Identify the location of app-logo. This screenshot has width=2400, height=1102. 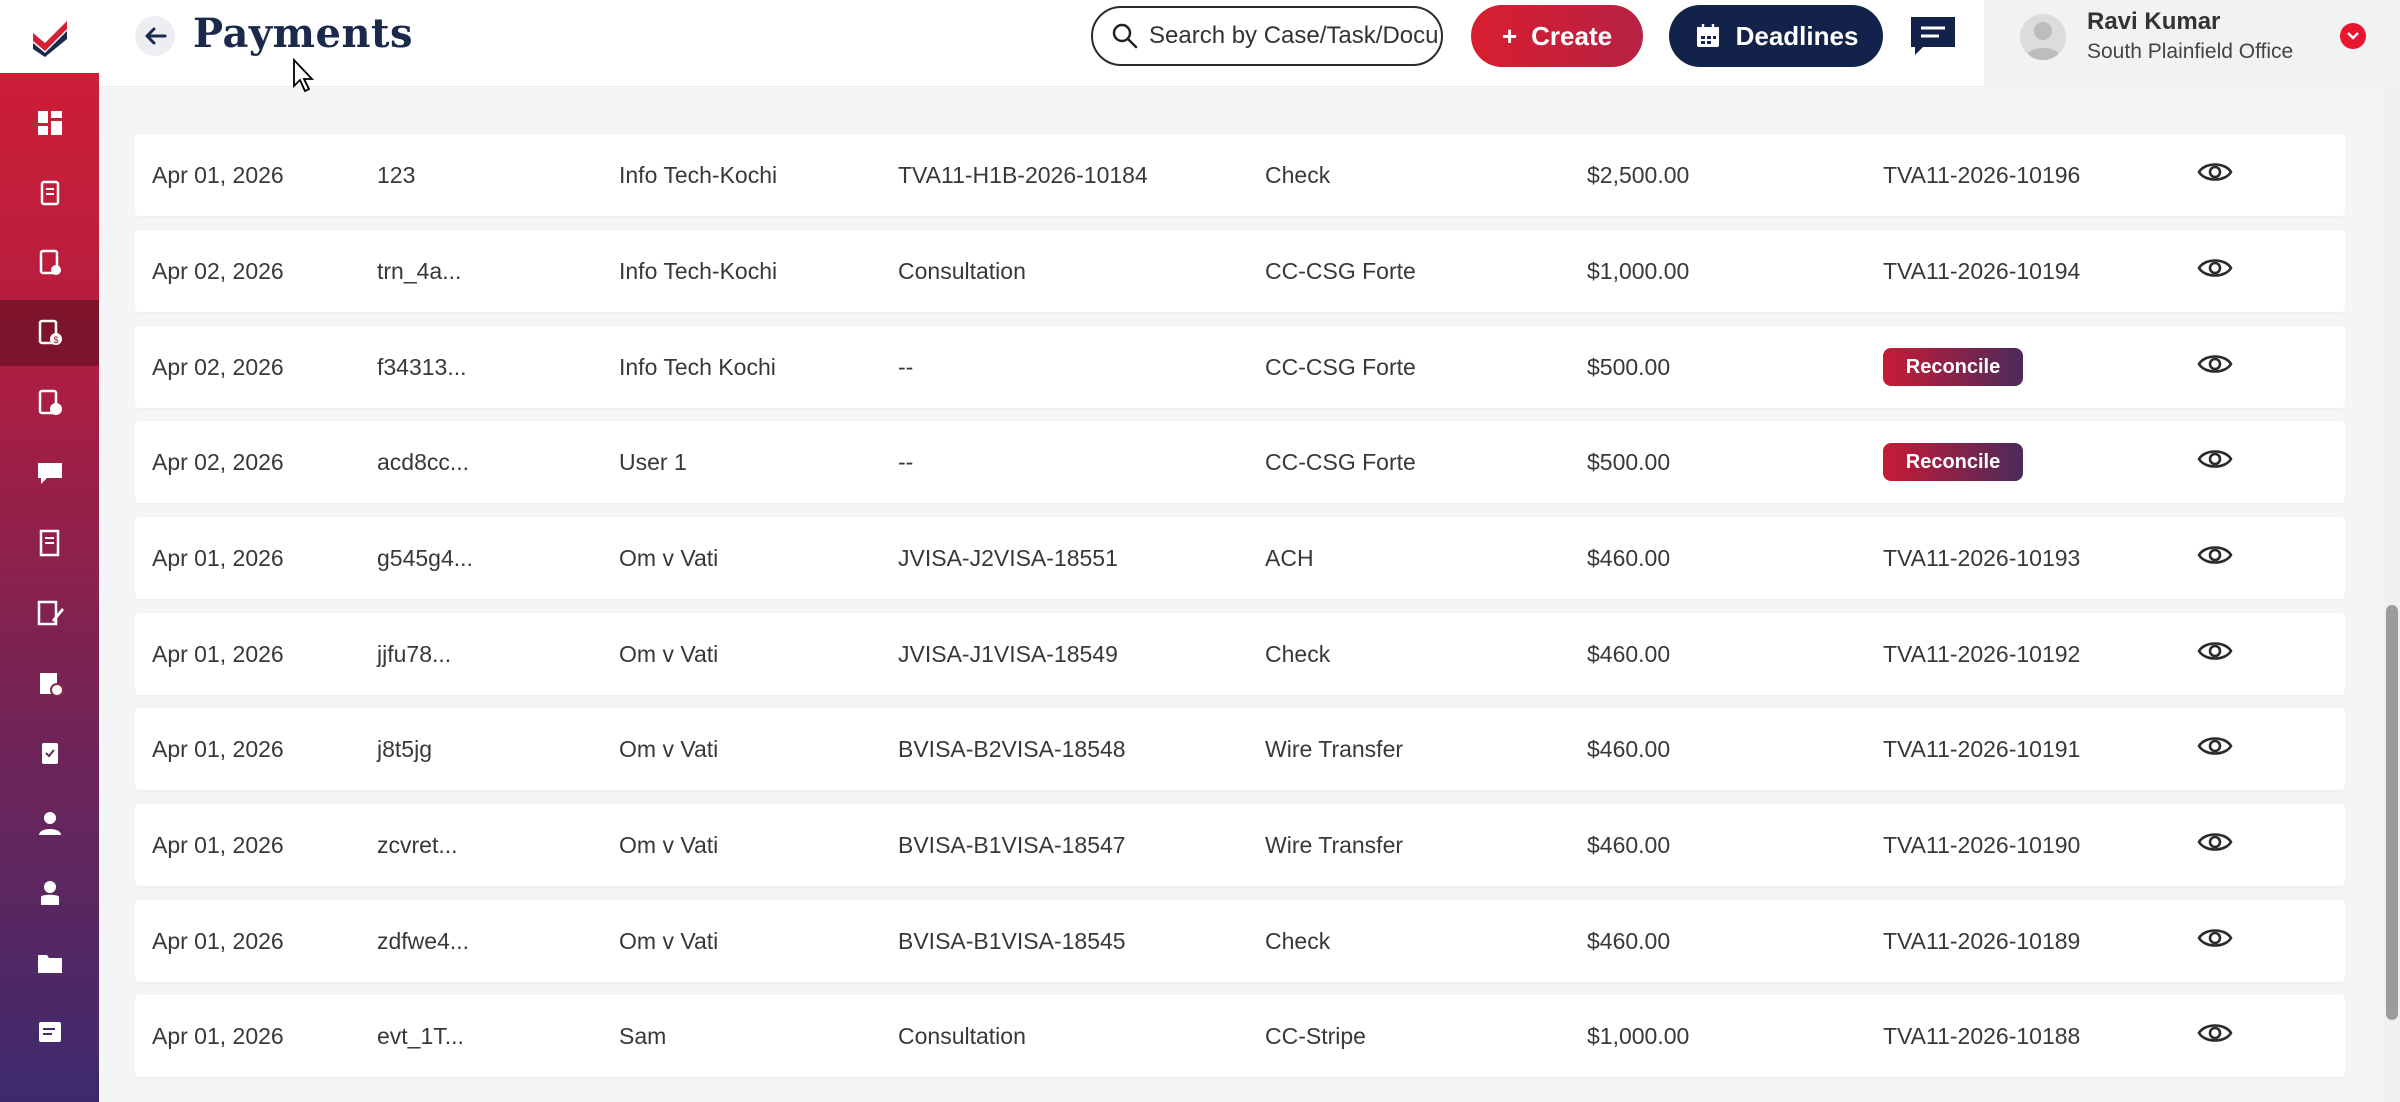
(49, 36).